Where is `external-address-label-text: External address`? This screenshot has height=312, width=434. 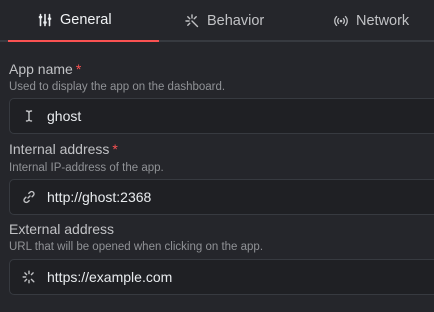
external-address-label-text: External address is located at coordinates (62, 229).